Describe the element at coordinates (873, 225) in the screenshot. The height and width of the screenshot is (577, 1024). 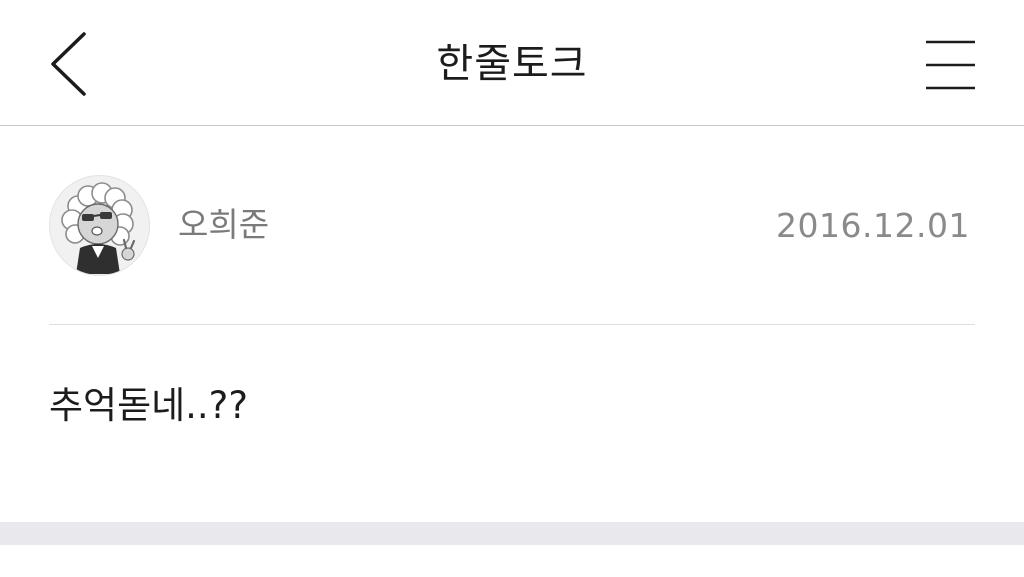
I see `post-date: 2016.12.01` at that location.